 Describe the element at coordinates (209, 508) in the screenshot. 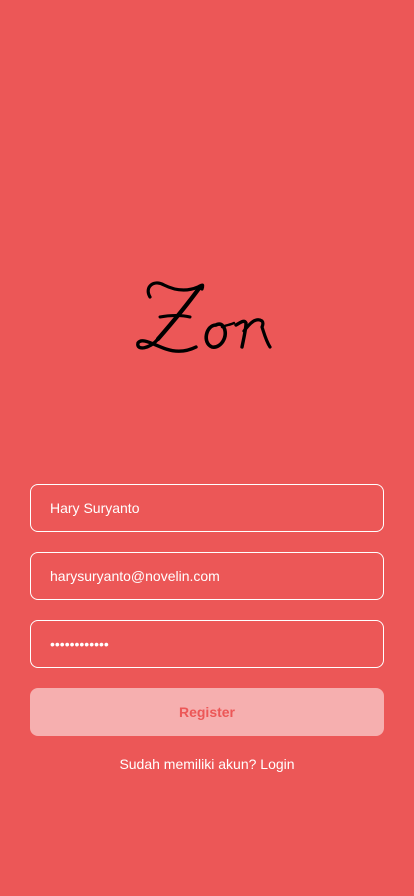

I see `name-input` at that location.